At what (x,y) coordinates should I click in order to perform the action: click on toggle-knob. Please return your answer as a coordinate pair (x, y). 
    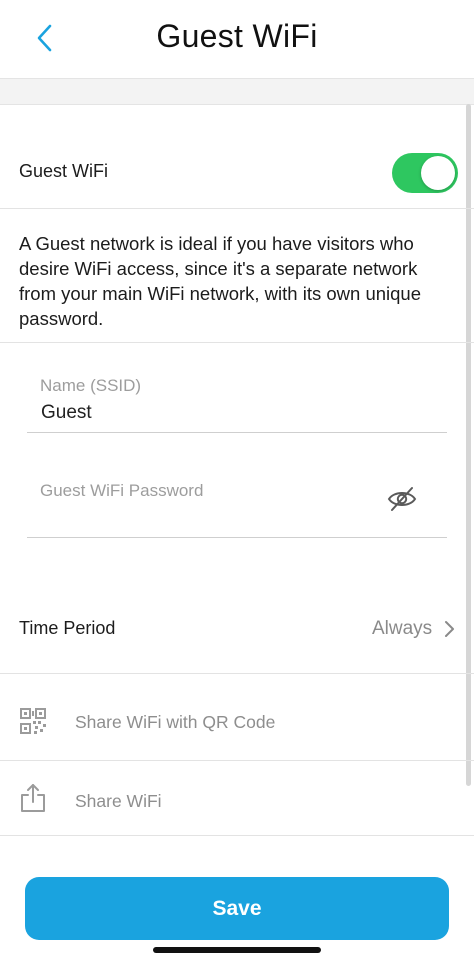
    Looking at the image, I should click on (438, 173).